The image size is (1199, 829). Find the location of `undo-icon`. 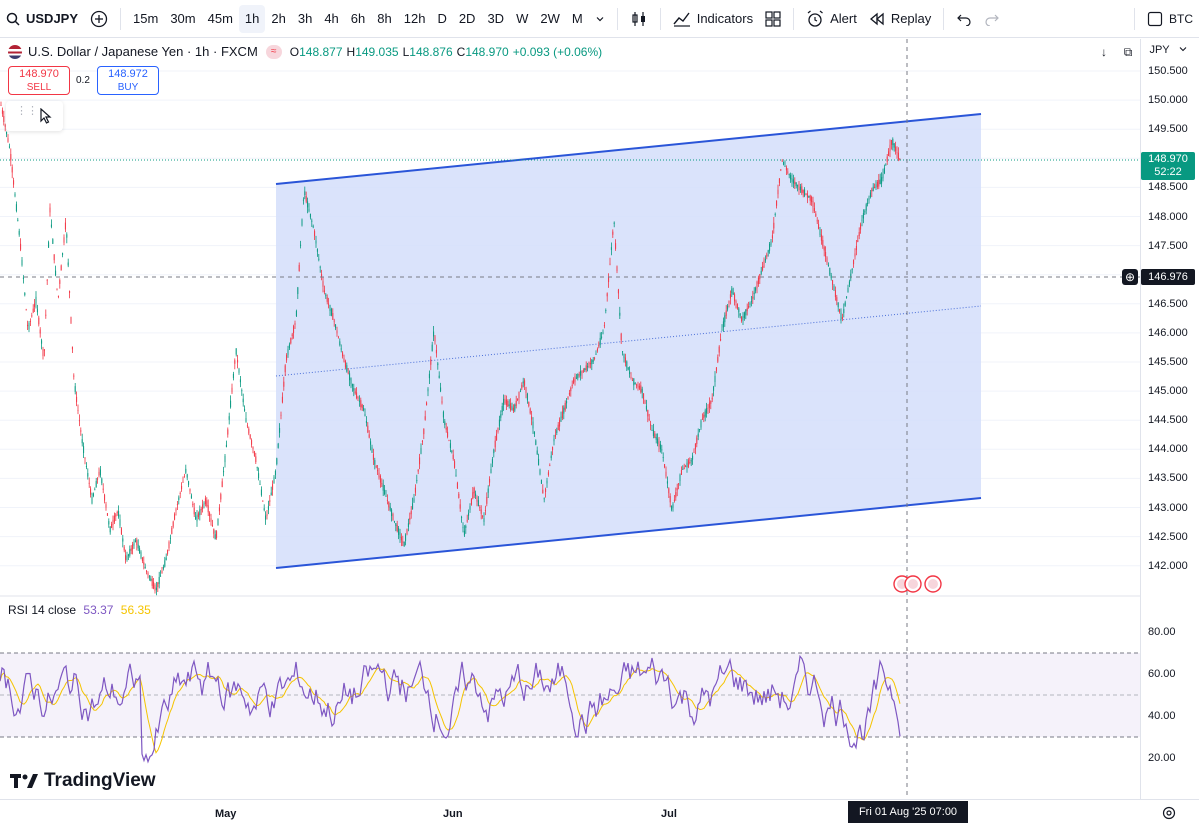

undo-icon is located at coordinates (964, 20).